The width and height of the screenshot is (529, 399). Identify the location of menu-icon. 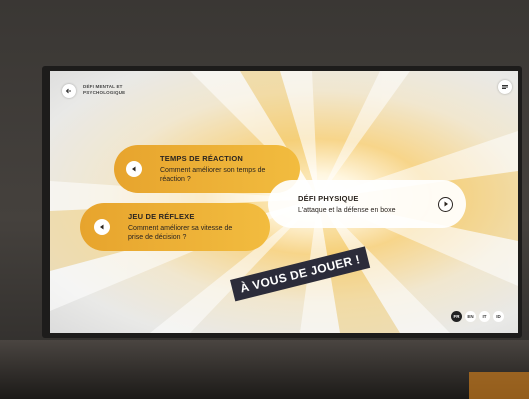
(505, 87).